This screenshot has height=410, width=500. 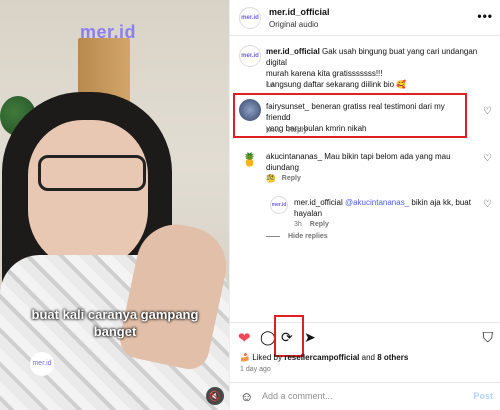 What do you see at coordinates (92, 173) in the screenshot?
I see `glasses` at bounding box center [92, 173].